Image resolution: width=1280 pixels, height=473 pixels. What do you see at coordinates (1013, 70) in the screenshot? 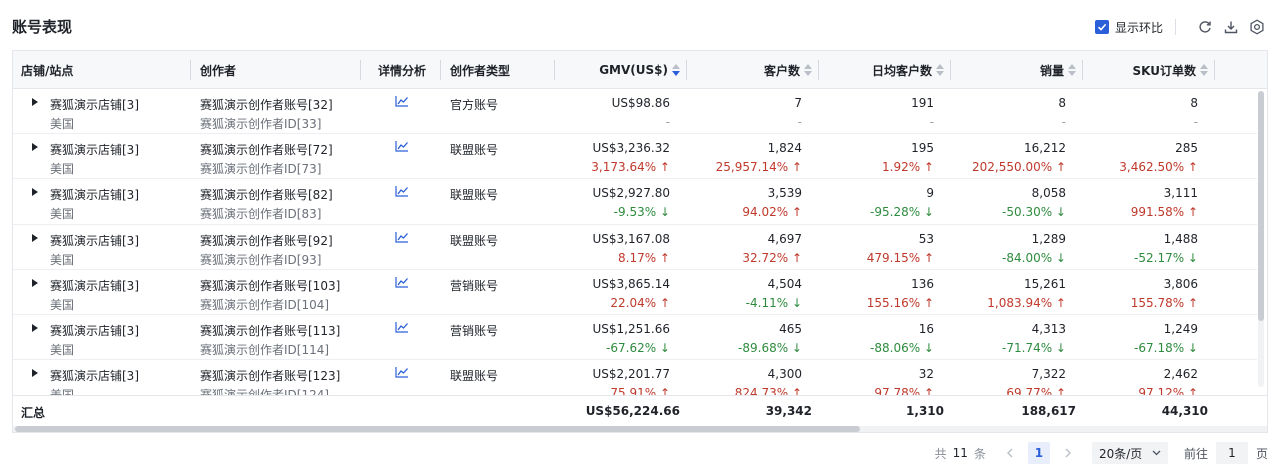
I see `col-sales: 销量` at bounding box center [1013, 70].